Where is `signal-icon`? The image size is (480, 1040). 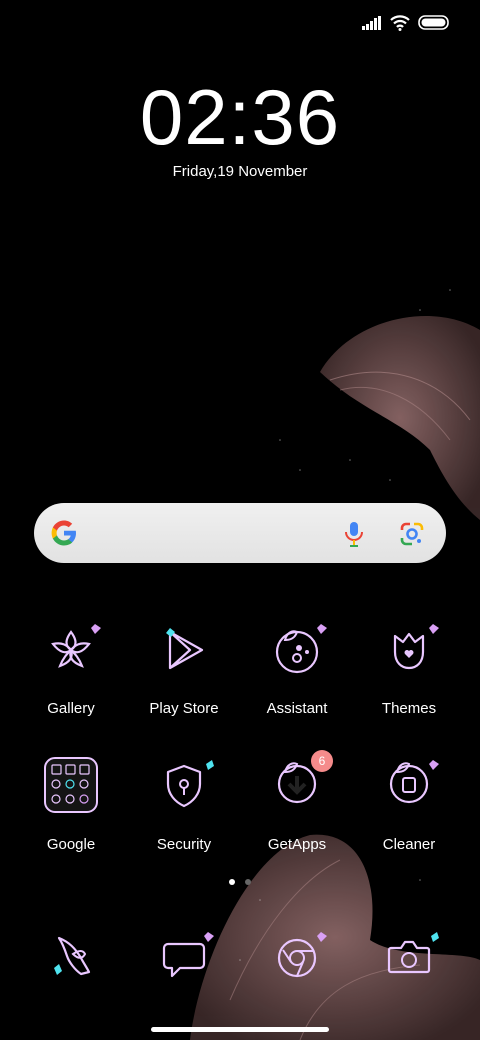 signal-icon is located at coordinates (372, 25).